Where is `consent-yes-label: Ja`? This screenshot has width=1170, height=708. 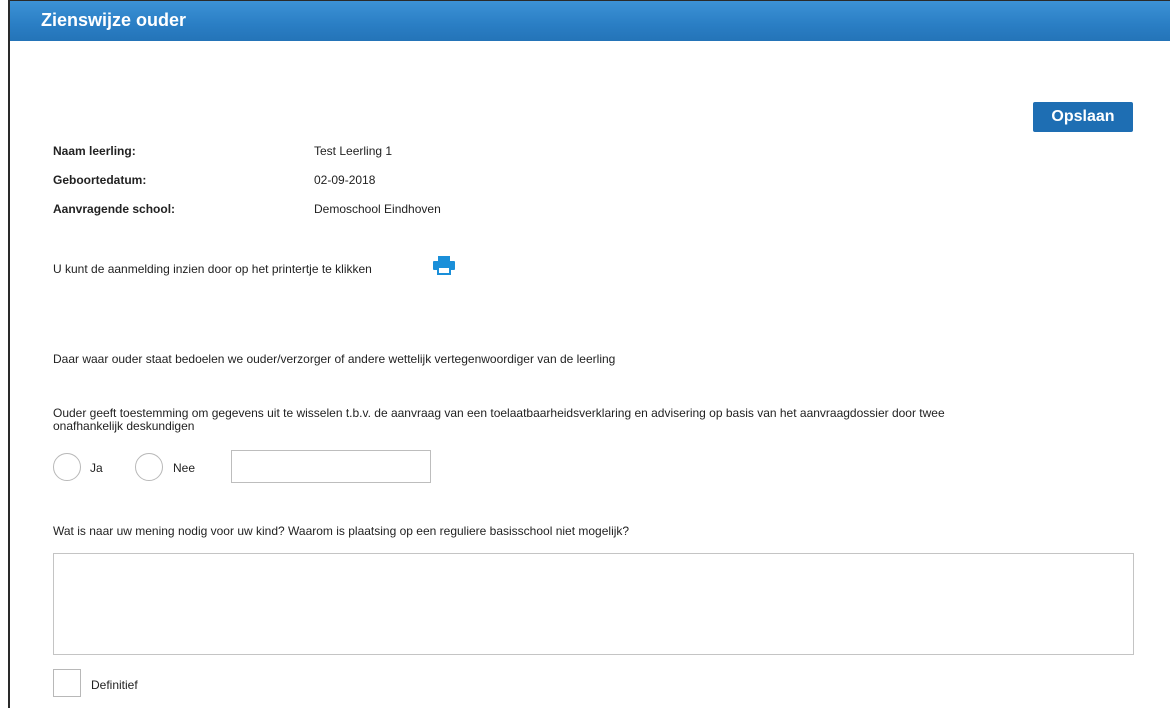 consent-yes-label: Ja is located at coordinates (96, 468).